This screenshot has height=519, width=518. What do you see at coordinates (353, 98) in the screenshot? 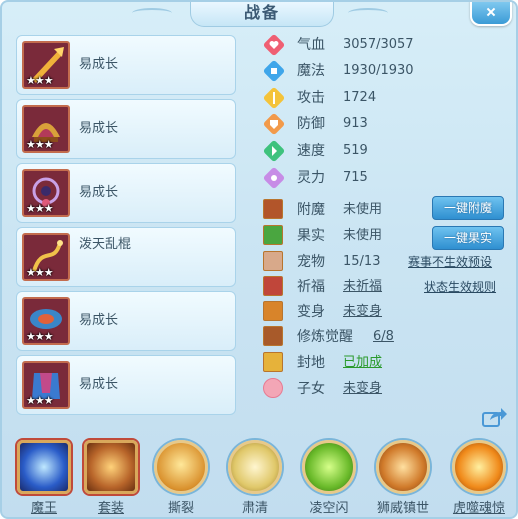
I see `attr-attack: 攻击 1724` at bounding box center [353, 98].